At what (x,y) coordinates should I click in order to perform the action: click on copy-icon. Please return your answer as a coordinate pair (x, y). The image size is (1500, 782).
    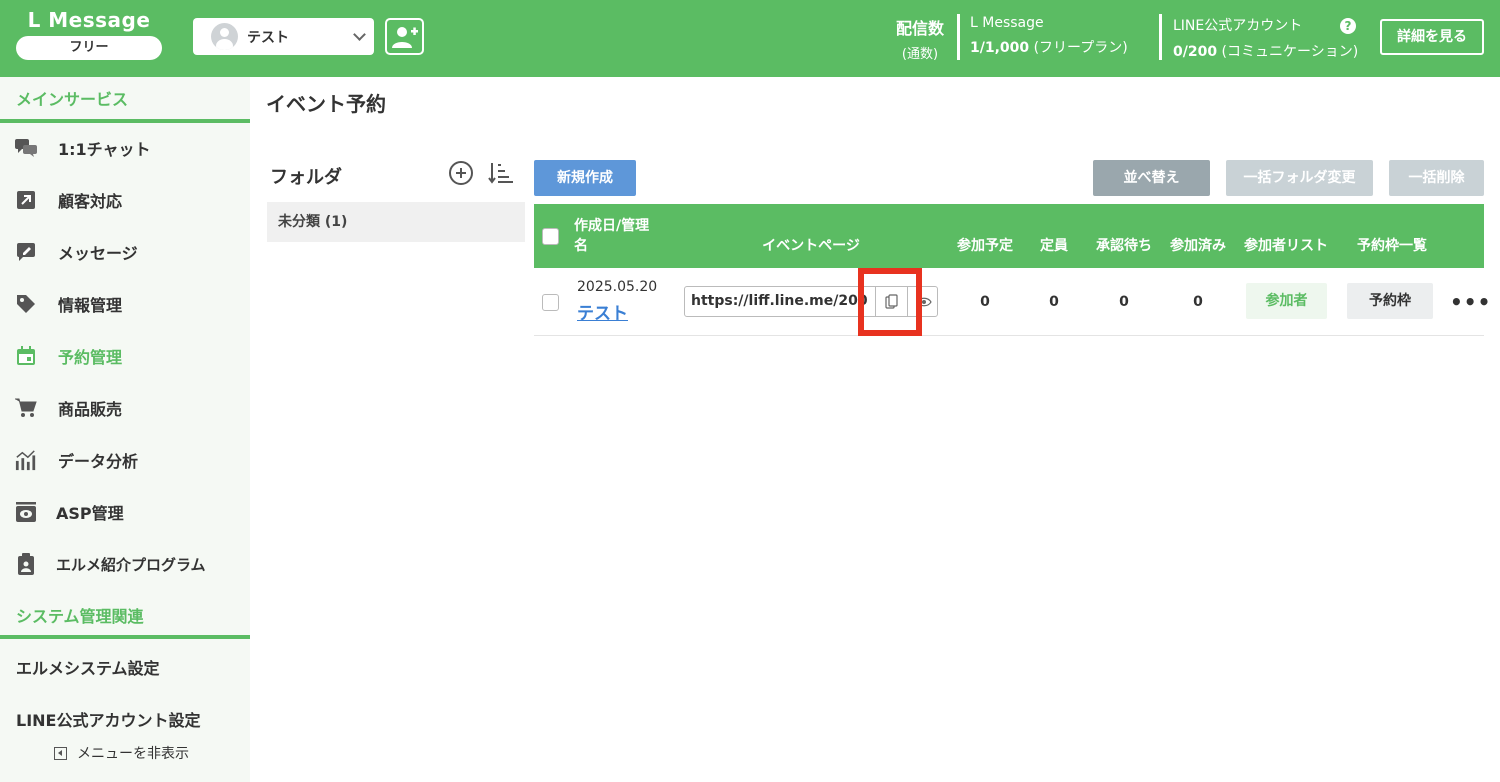
    Looking at the image, I should click on (891, 301).